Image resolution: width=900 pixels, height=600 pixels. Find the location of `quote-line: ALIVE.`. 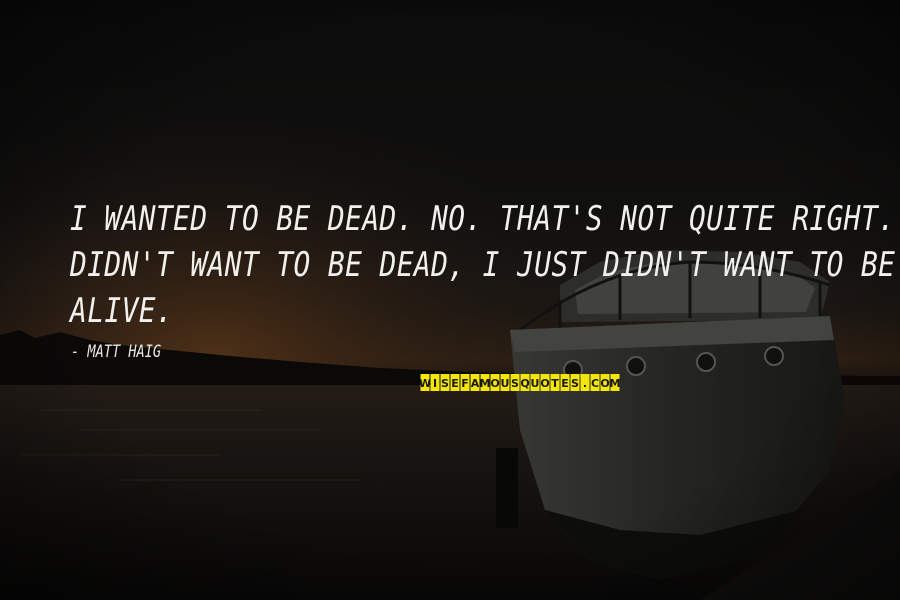

quote-line: ALIVE. is located at coordinates (122, 311).